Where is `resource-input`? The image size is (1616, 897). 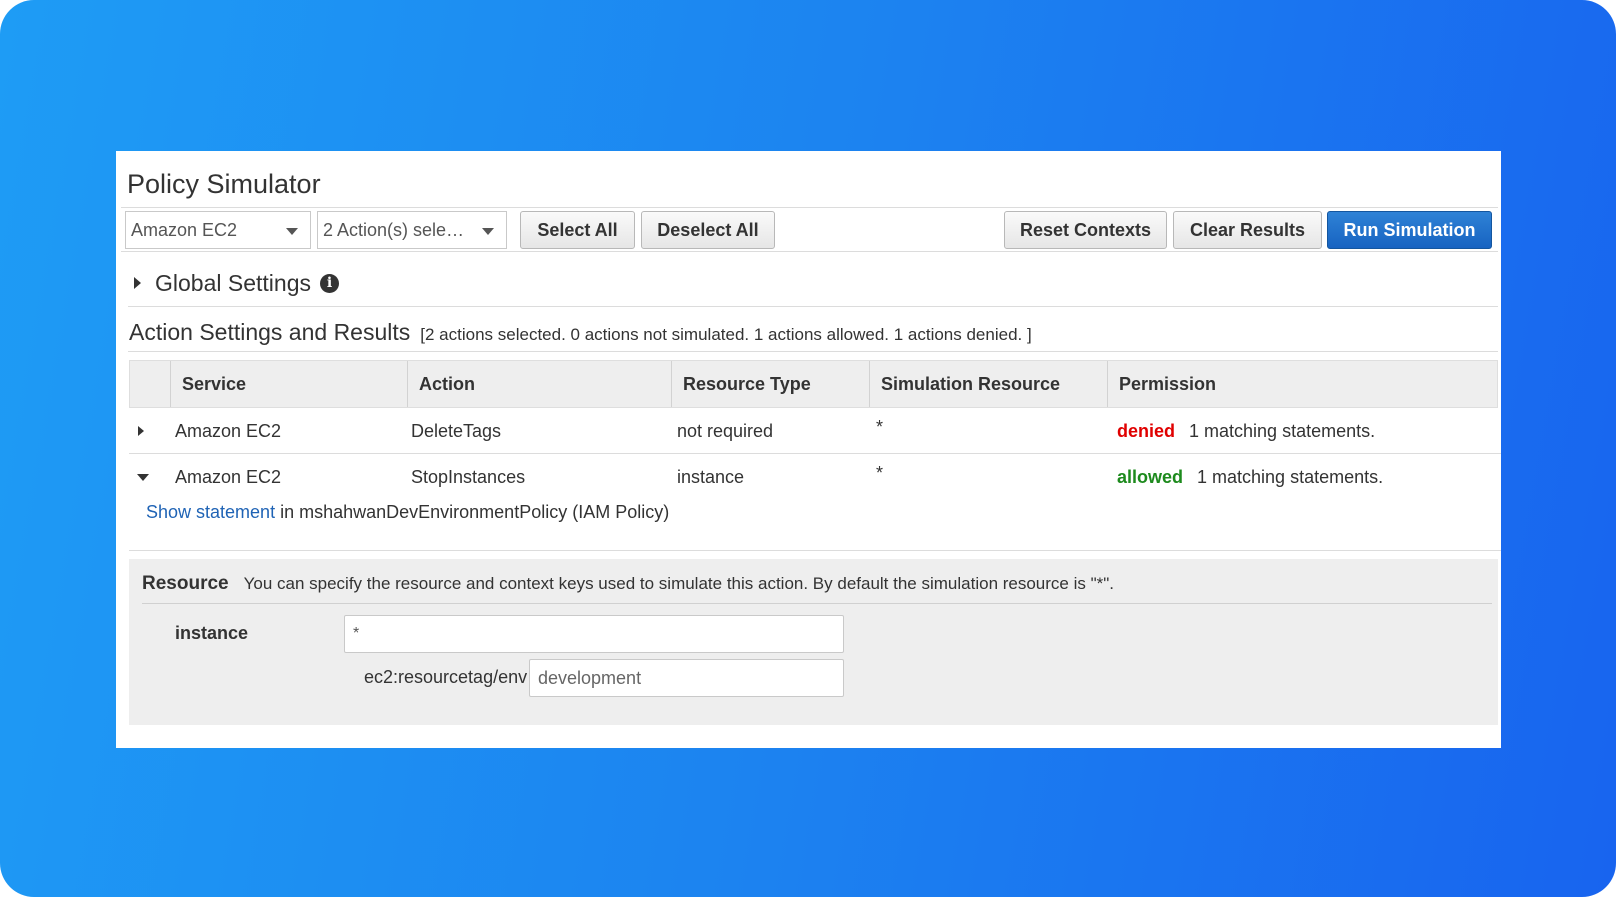
resource-input is located at coordinates (594, 634).